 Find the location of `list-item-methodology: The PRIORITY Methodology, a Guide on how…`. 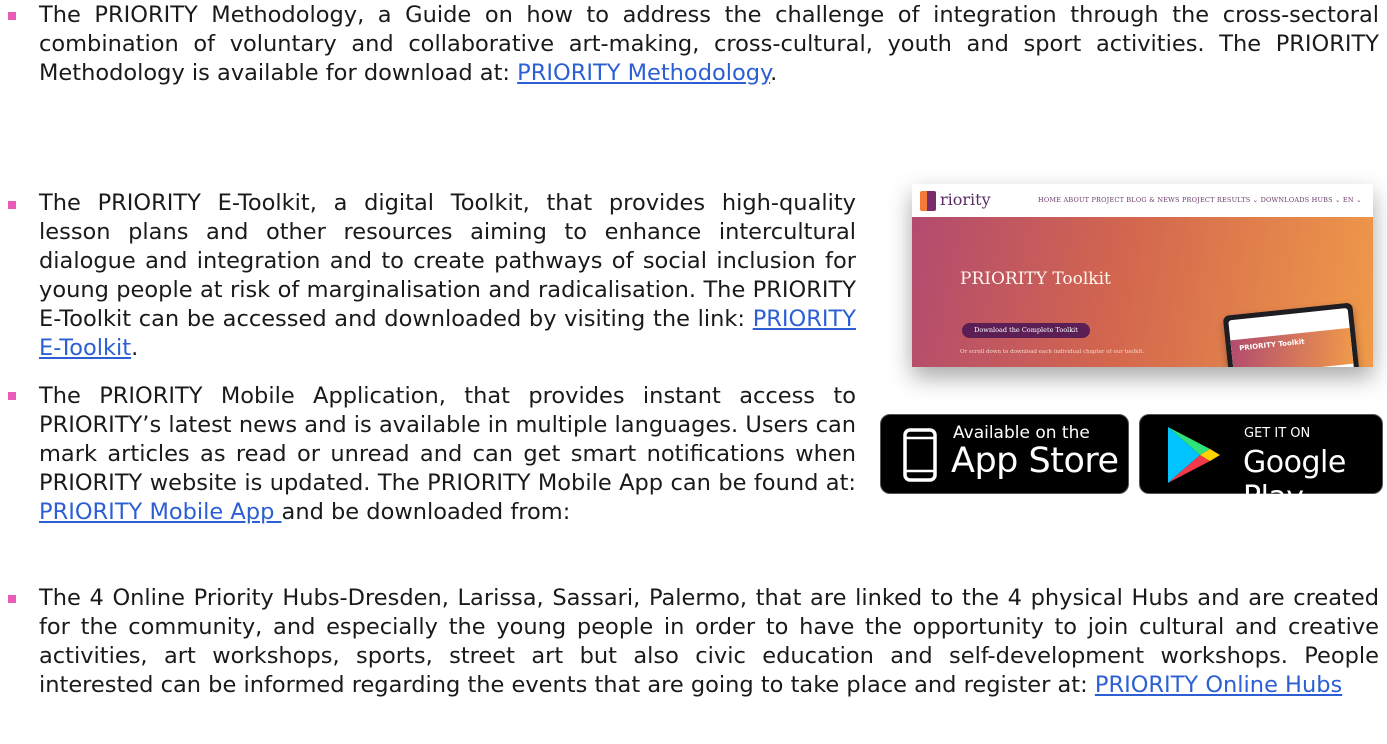

list-item-methodology: The PRIORITY Methodology, a Guide on how… is located at coordinates (709, 44).